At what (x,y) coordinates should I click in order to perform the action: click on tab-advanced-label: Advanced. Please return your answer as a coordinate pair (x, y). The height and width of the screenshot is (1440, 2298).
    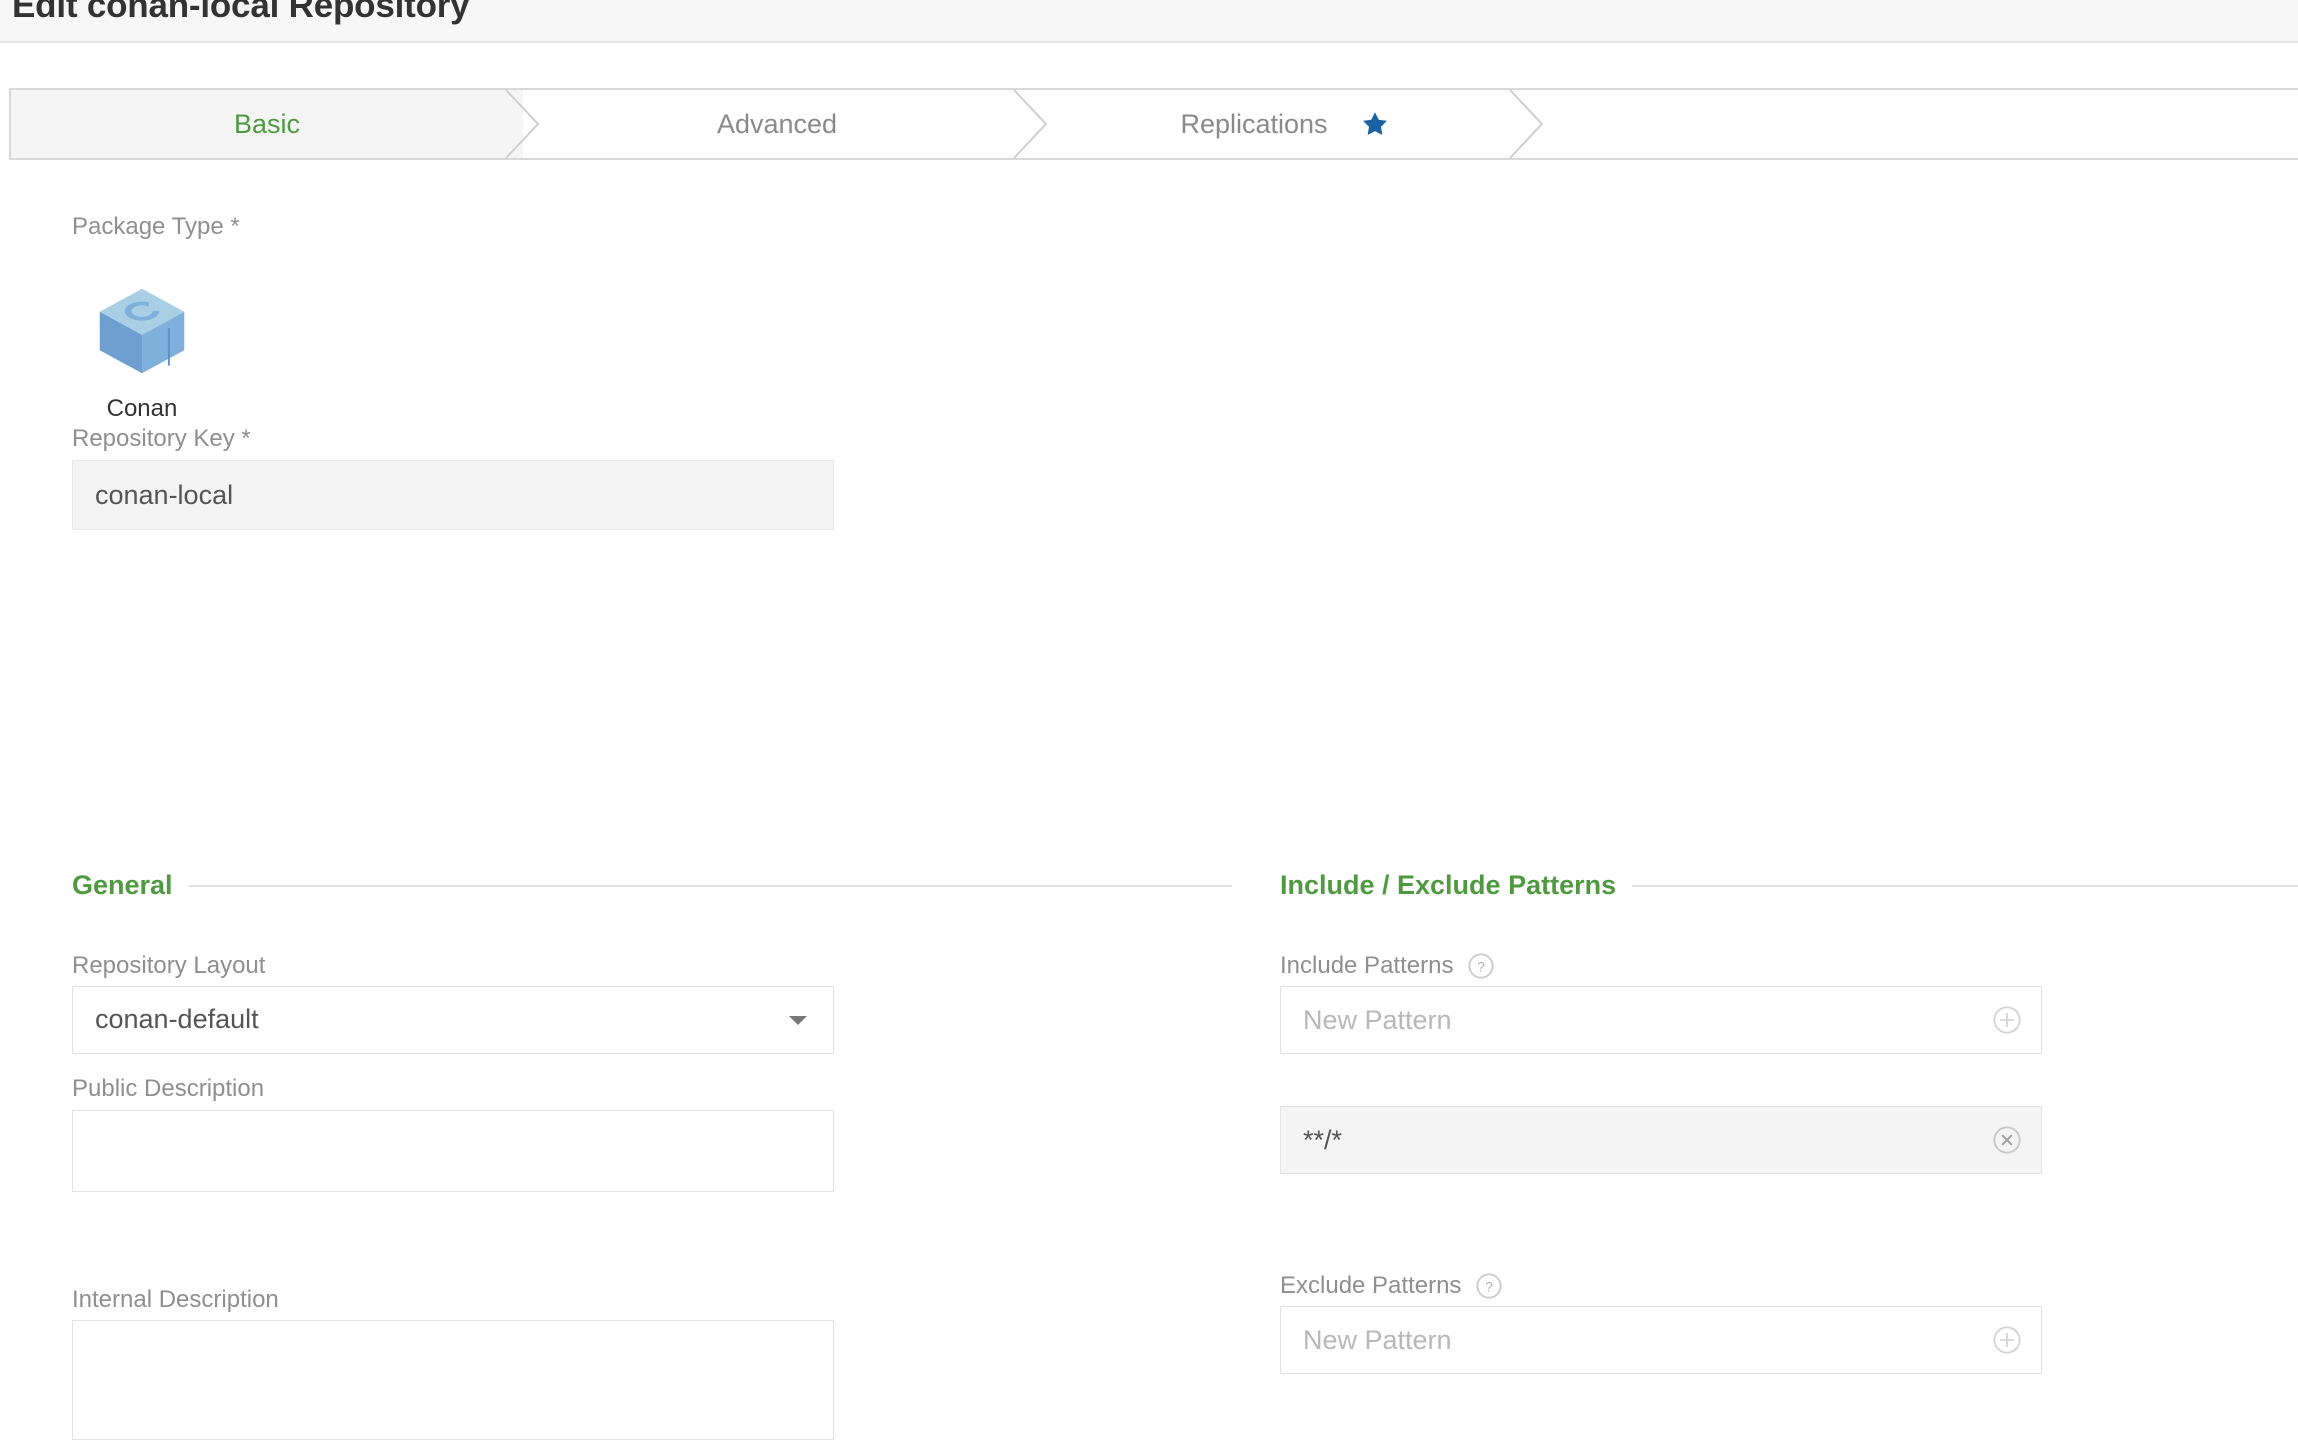
    Looking at the image, I should click on (777, 123).